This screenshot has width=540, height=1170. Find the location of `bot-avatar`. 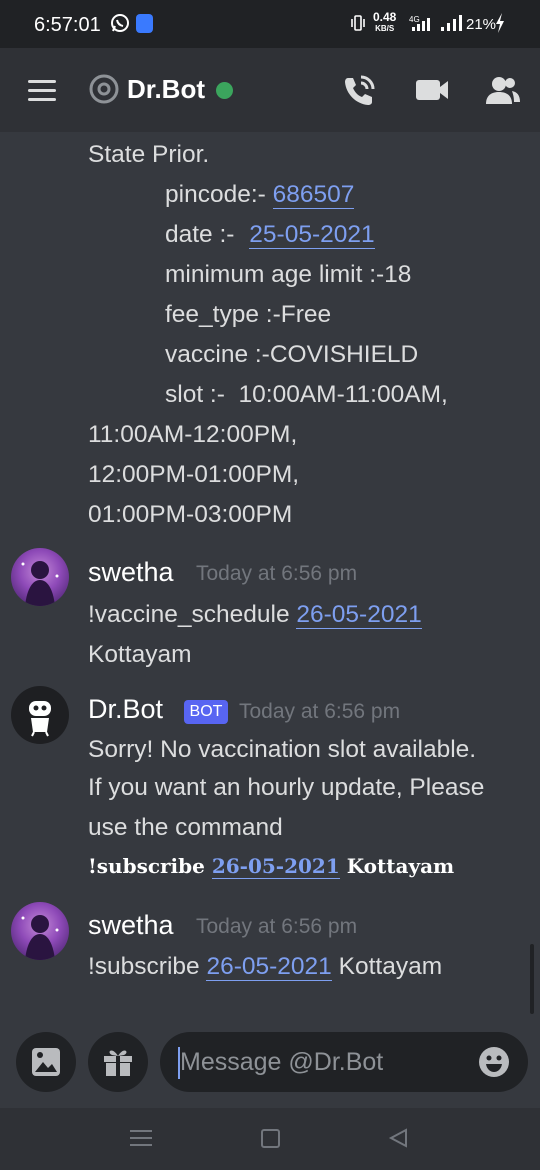

bot-avatar is located at coordinates (40, 715).